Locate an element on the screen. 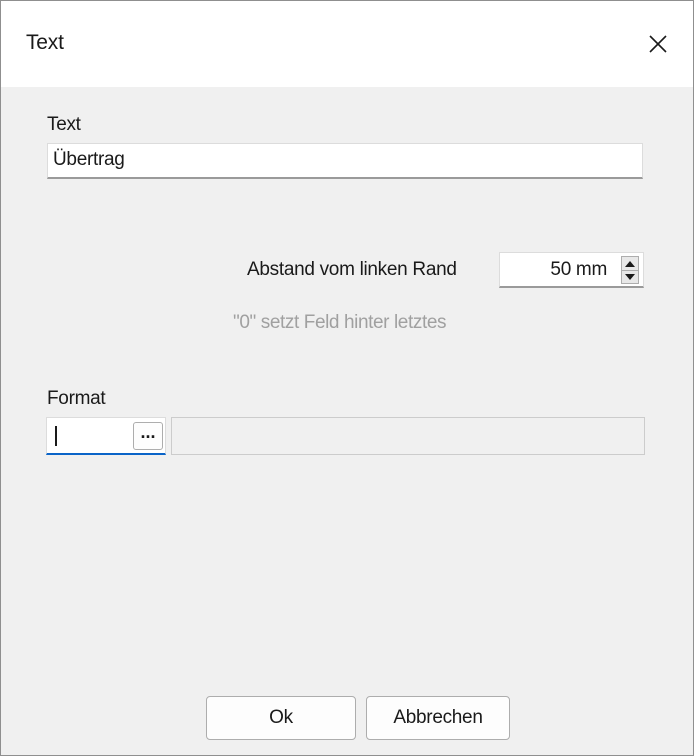 The image size is (694, 756). triangle-up-icon is located at coordinates (630, 263).